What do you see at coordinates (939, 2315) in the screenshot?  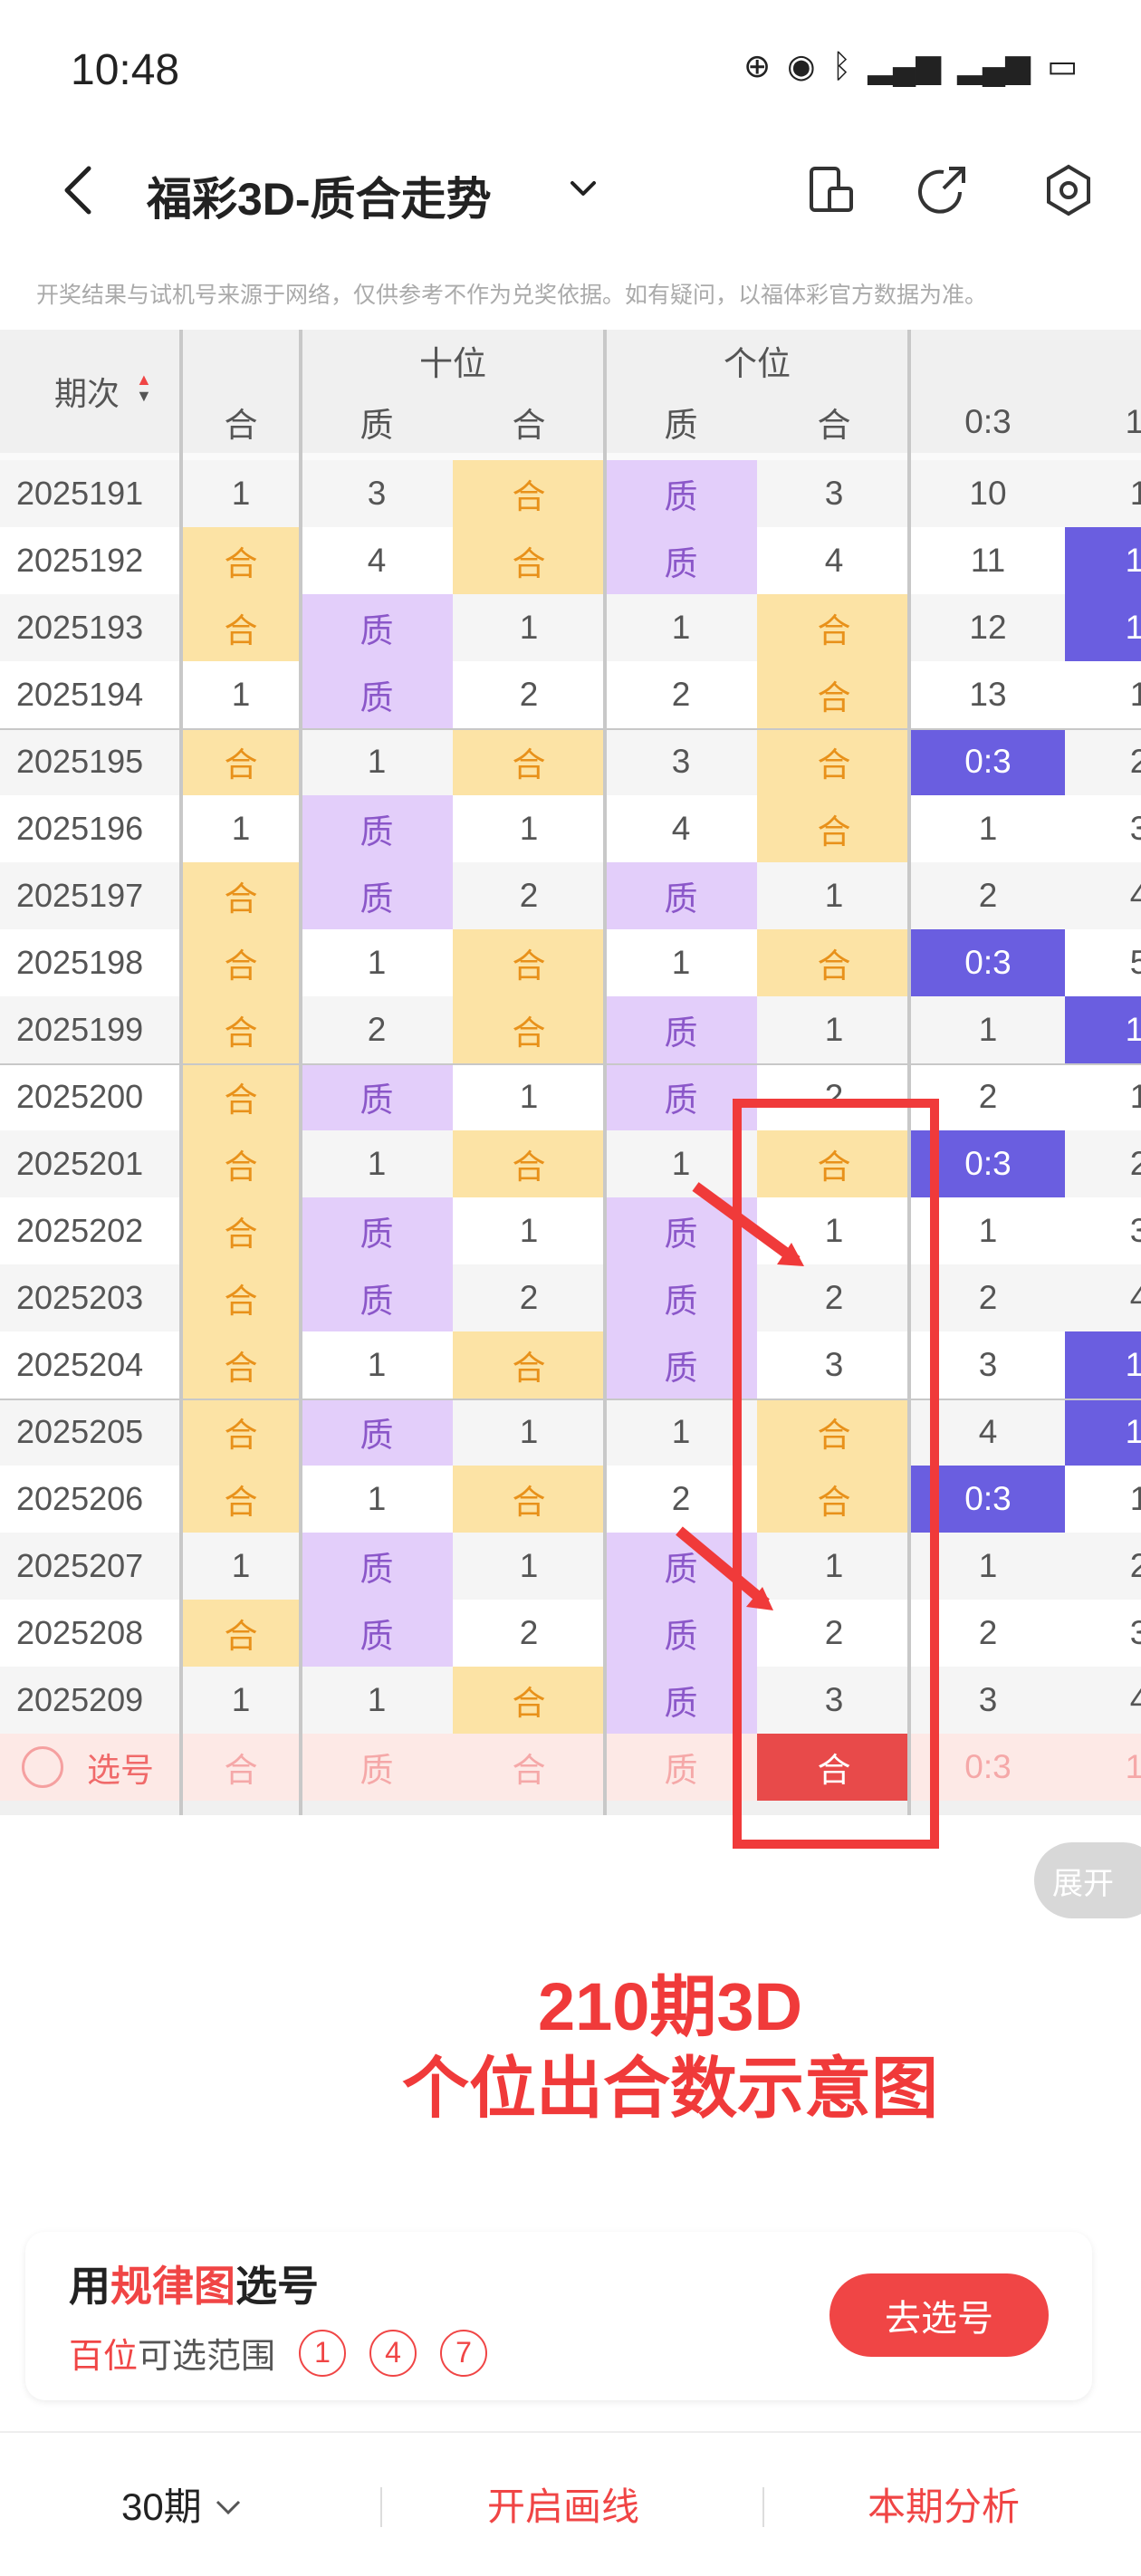 I see `go-select-button: 去选号` at bounding box center [939, 2315].